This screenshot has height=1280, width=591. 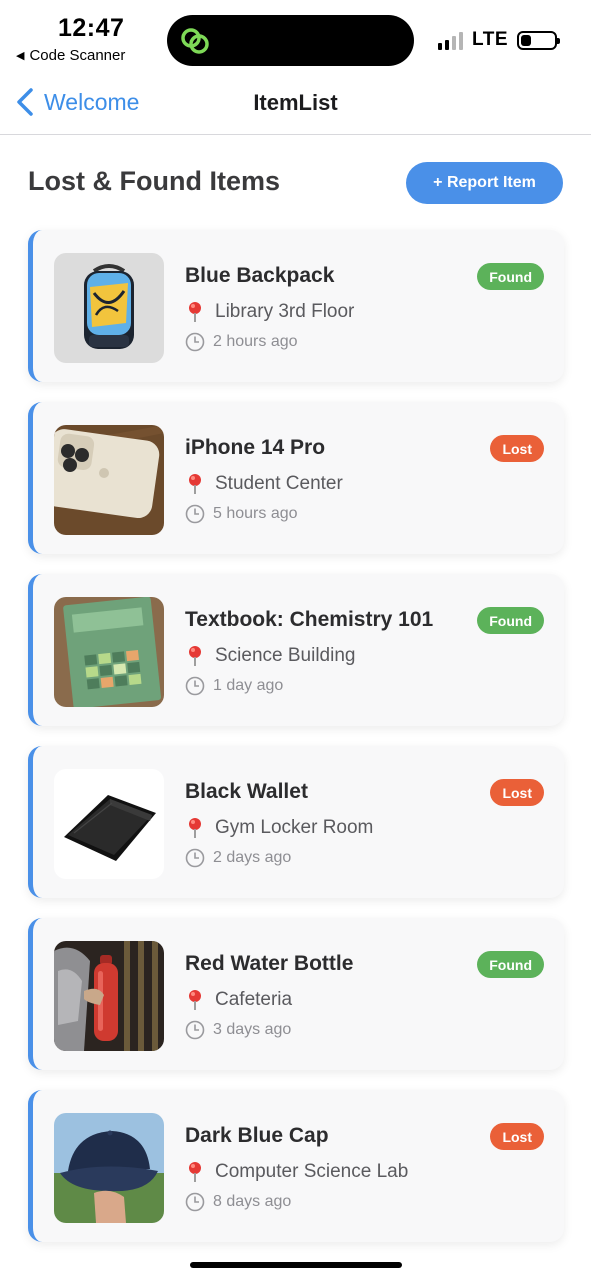 What do you see at coordinates (451, 40) in the screenshot?
I see `signal-icon` at bounding box center [451, 40].